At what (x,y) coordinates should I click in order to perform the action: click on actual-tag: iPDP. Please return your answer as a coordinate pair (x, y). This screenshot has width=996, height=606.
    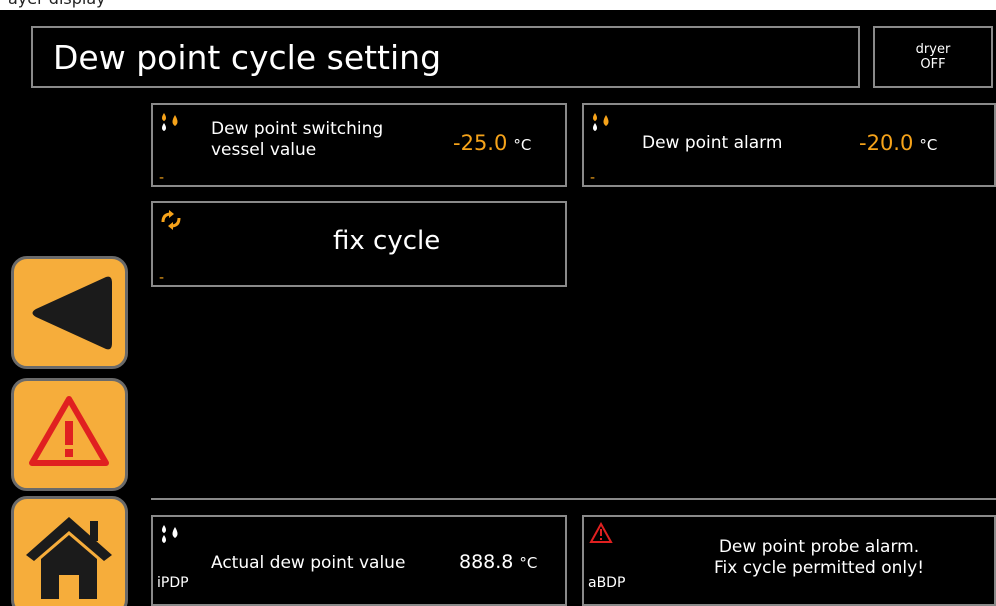
    Looking at the image, I should click on (173, 583).